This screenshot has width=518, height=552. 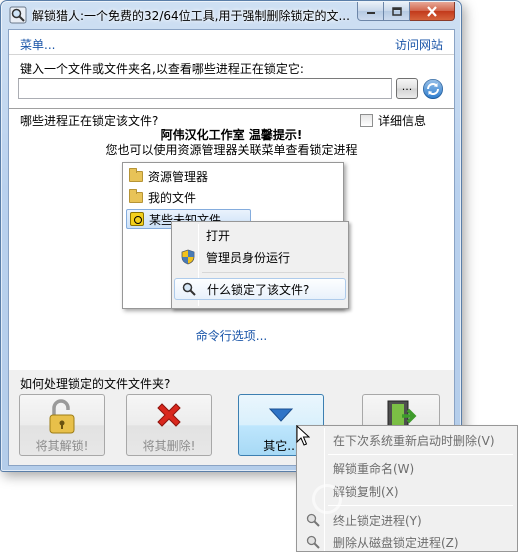 I want to click on close-button, so click(x=432, y=11).